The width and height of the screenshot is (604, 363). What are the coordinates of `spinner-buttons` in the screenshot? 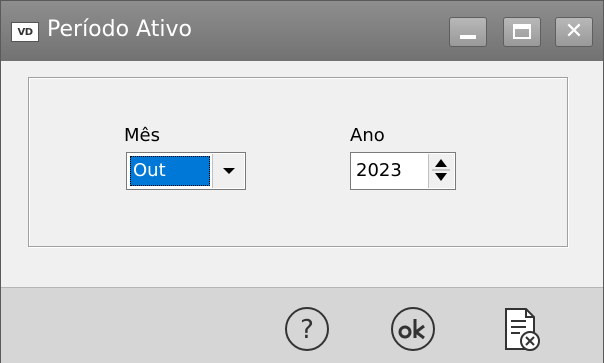 It's located at (441, 171).